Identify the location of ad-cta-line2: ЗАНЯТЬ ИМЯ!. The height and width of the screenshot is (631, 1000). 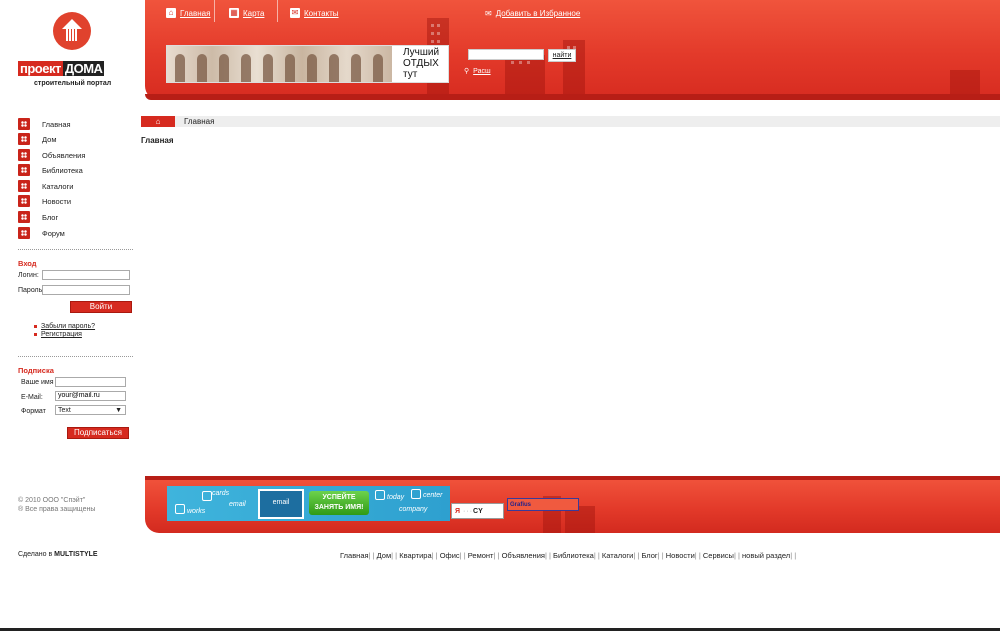
(339, 507).